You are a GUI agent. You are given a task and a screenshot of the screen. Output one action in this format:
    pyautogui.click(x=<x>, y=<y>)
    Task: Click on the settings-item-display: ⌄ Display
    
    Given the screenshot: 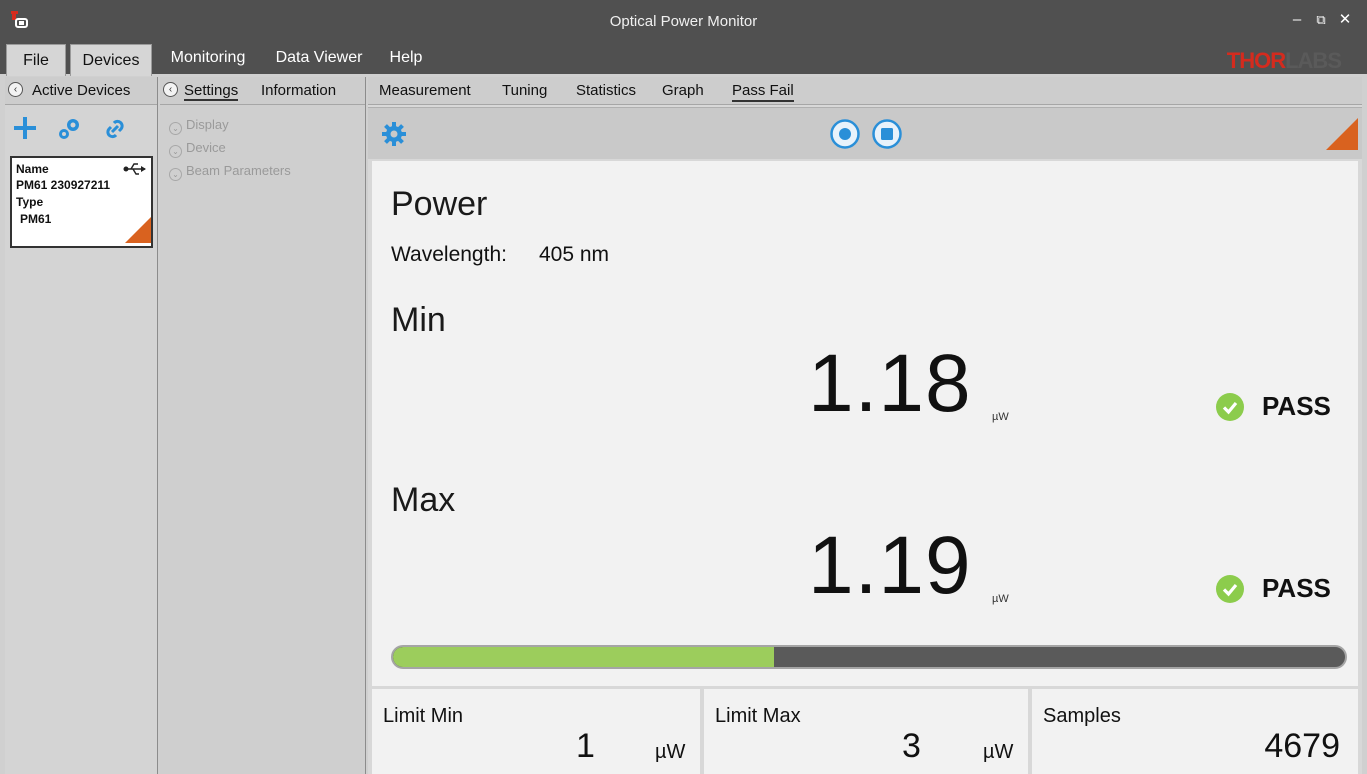 What is the action you would take?
    pyautogui.click(x=199, y=126)
    